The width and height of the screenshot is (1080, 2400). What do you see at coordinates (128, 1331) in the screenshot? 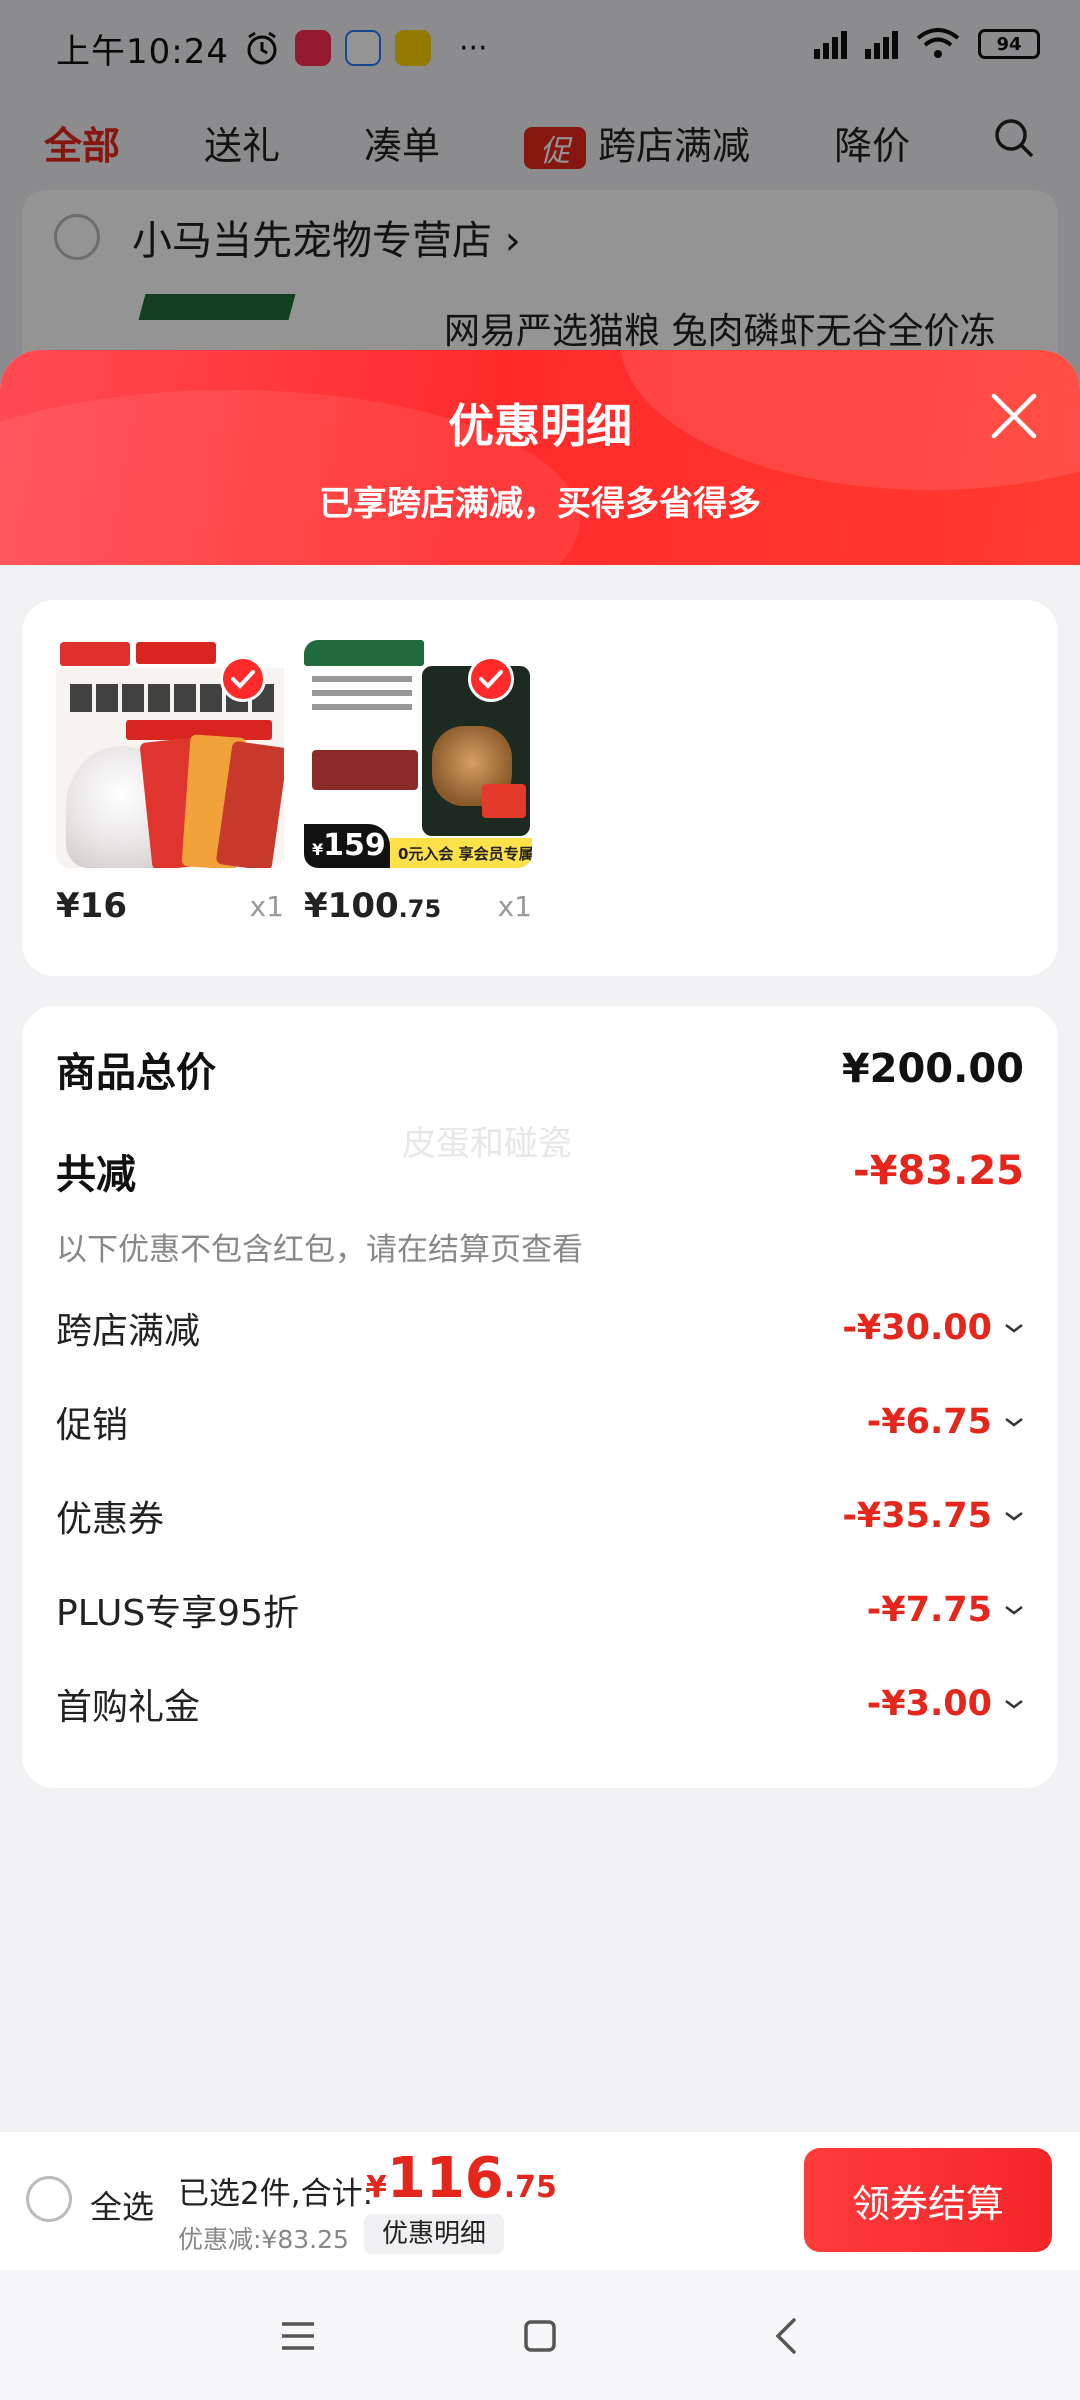
I see `discount-label: 跨店满减` at bounding box center [128, 1331].